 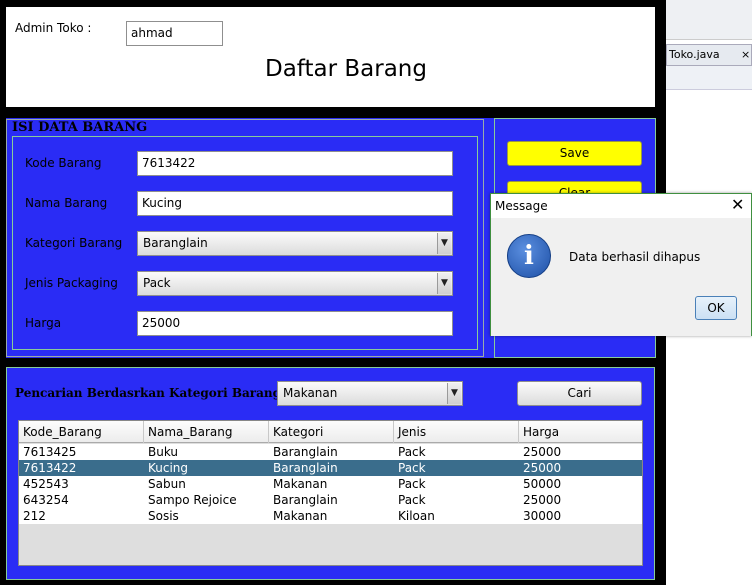 I want to click on ide-file-tab: Toko.java ×, so click(x=709, y=55).